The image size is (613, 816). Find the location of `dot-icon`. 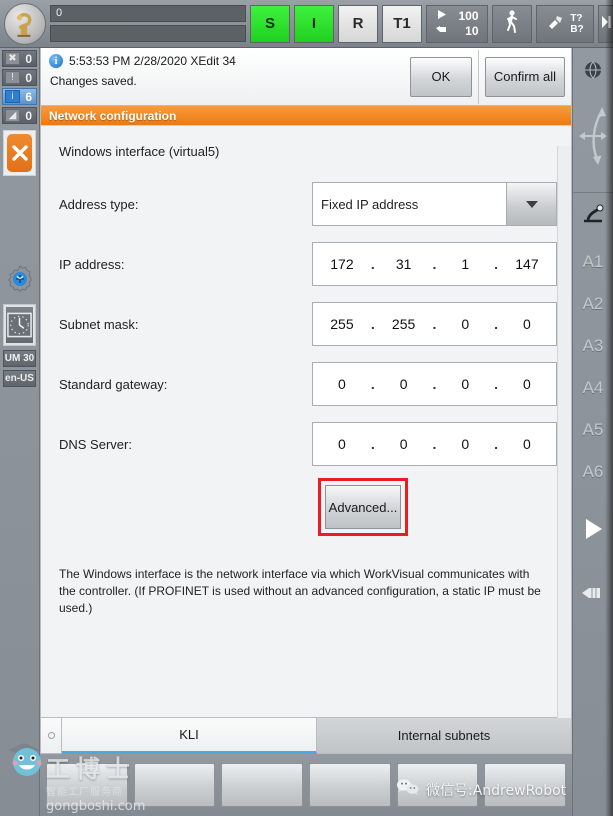

dot-icon is located at coordinates (51, 735).